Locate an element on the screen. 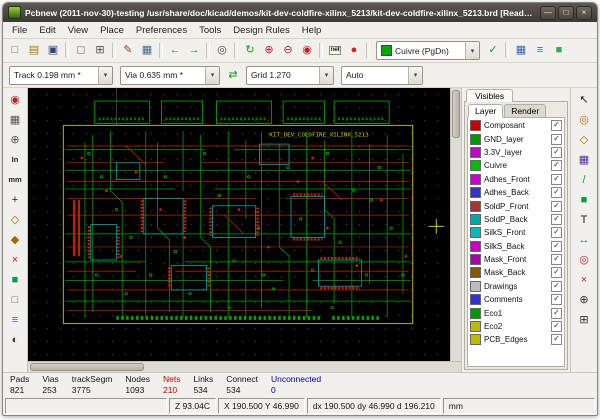  menu-edit: Edit is located at coordinates (47, 30).